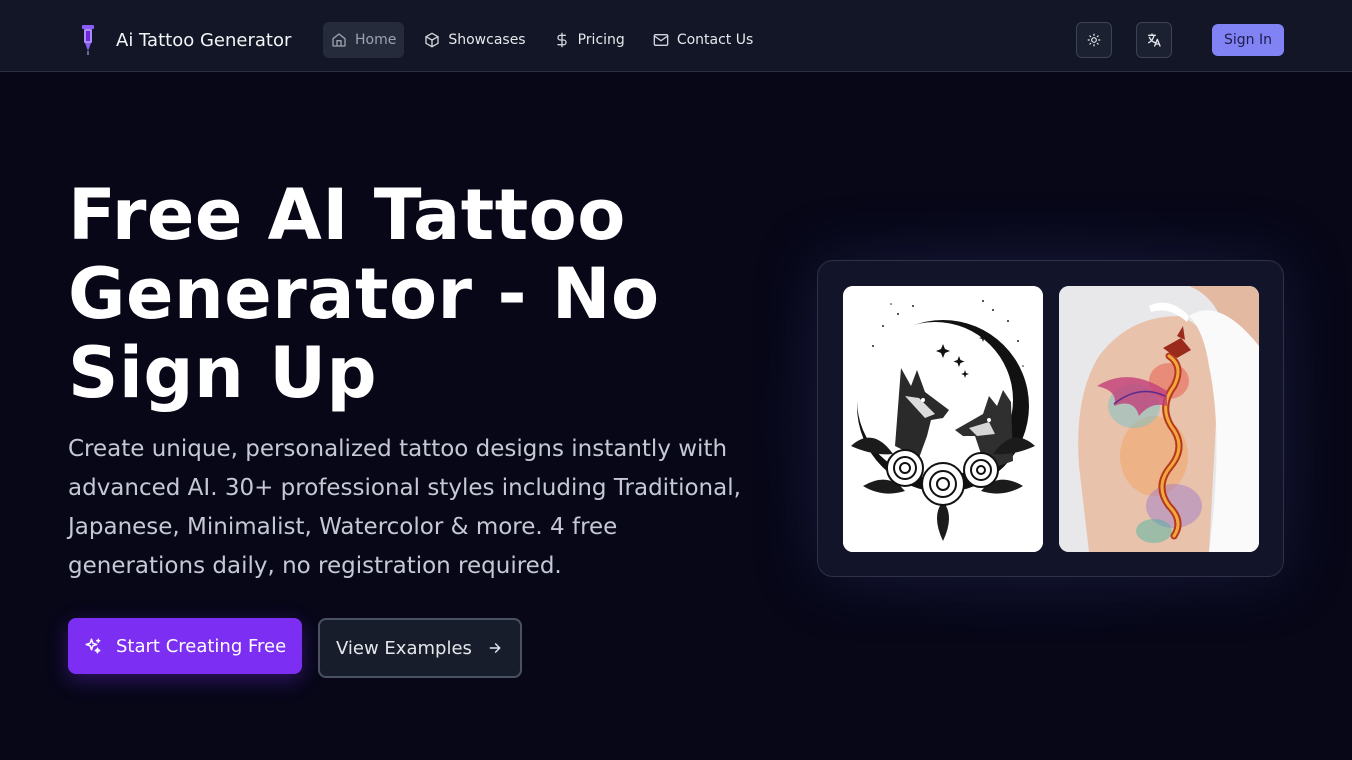 This screenshot has height=760, width=1352. I want to click on dragon-tattoo-image, so click(1159, 419).